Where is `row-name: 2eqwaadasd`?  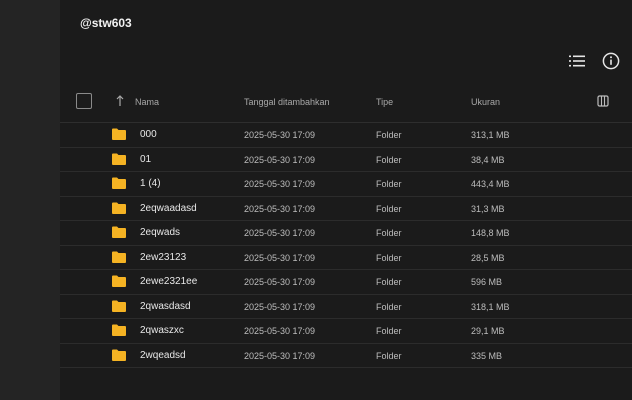
row-name: 2eqwaadasd is located at coordinates (168, 208).